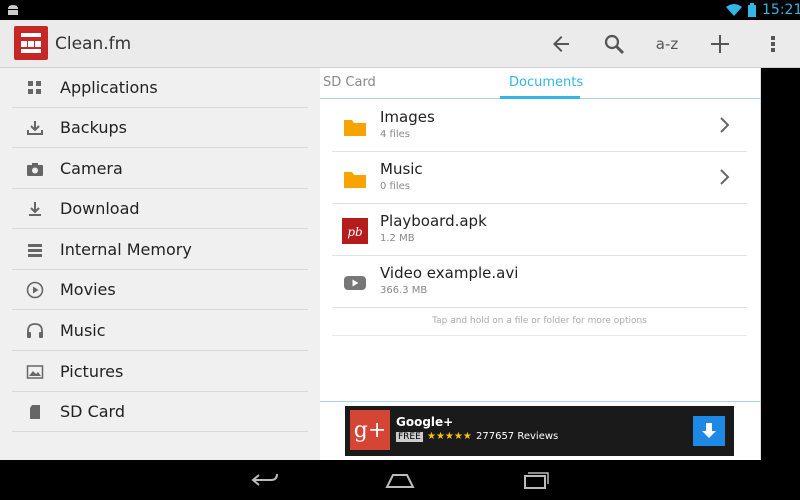 This screenshot has height=500, width=800. I want to click on search-button, so click(614, 44).